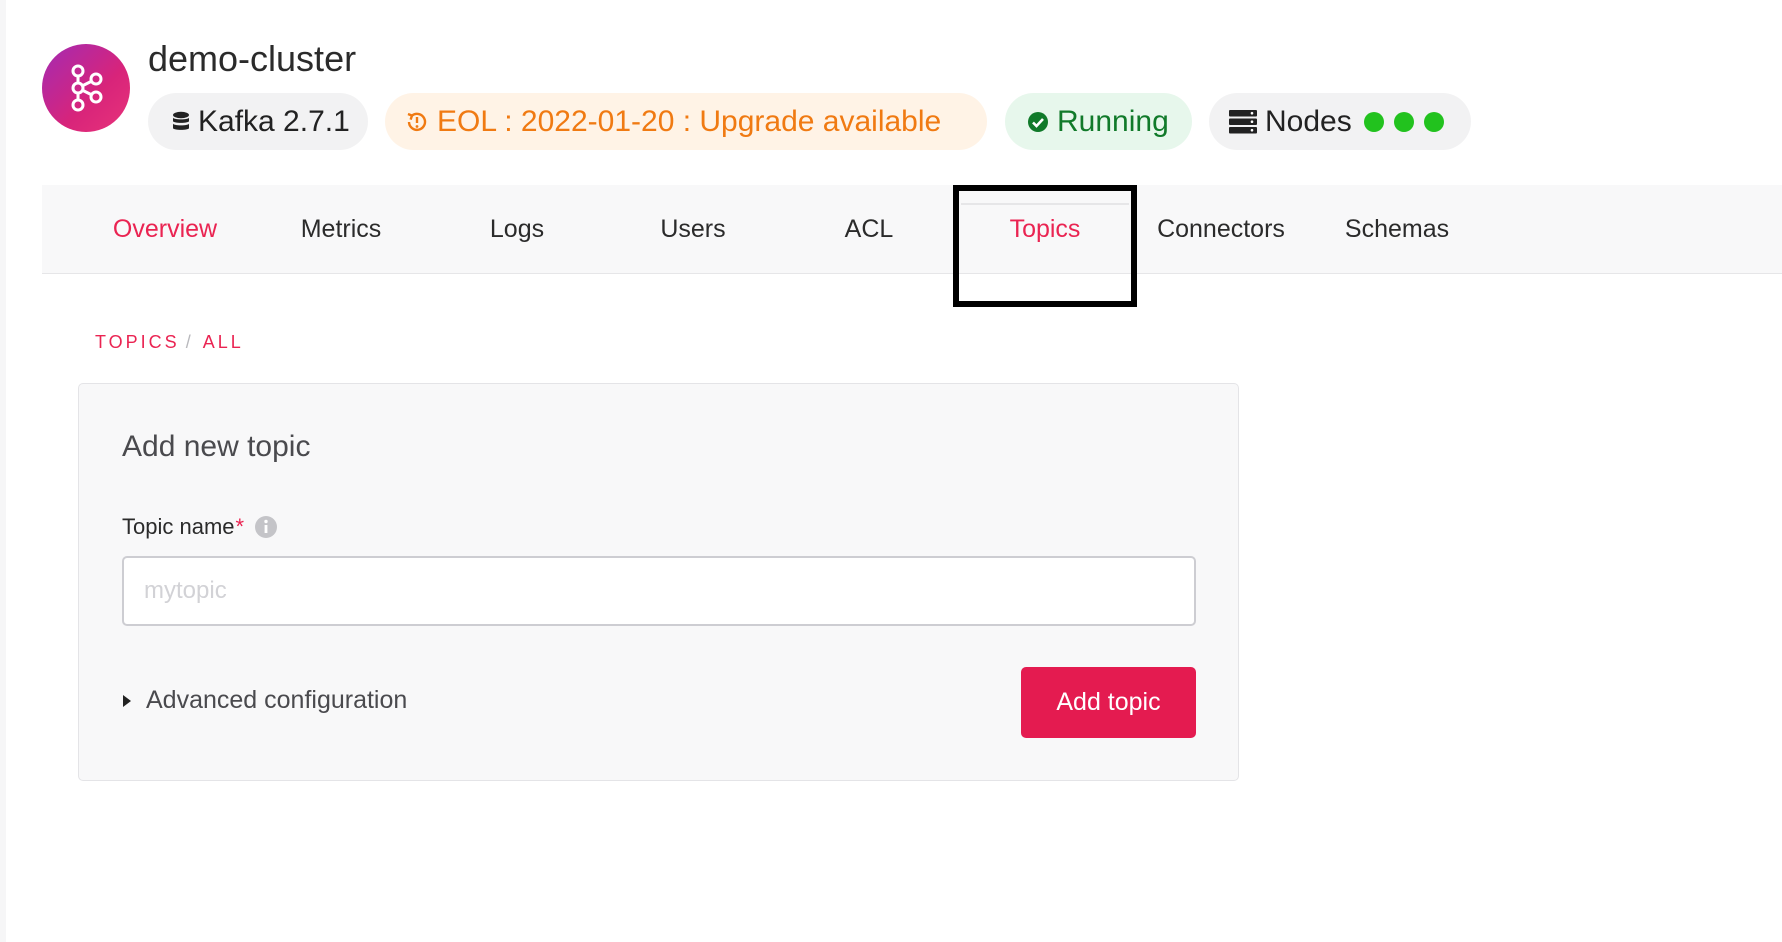 The height and width of the screenshot is (942, 1782). Describe the element at coordinates (178, 526) in the screenshot. I see `topic-name-label-text: Topic name` at that location.